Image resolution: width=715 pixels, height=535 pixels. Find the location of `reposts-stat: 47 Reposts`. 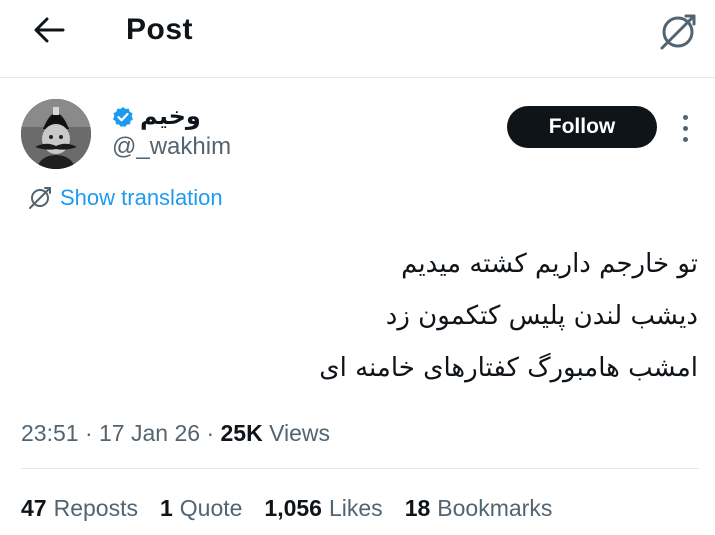

reposts-stat: 47 Reposts is located at coordinates (79, 508).